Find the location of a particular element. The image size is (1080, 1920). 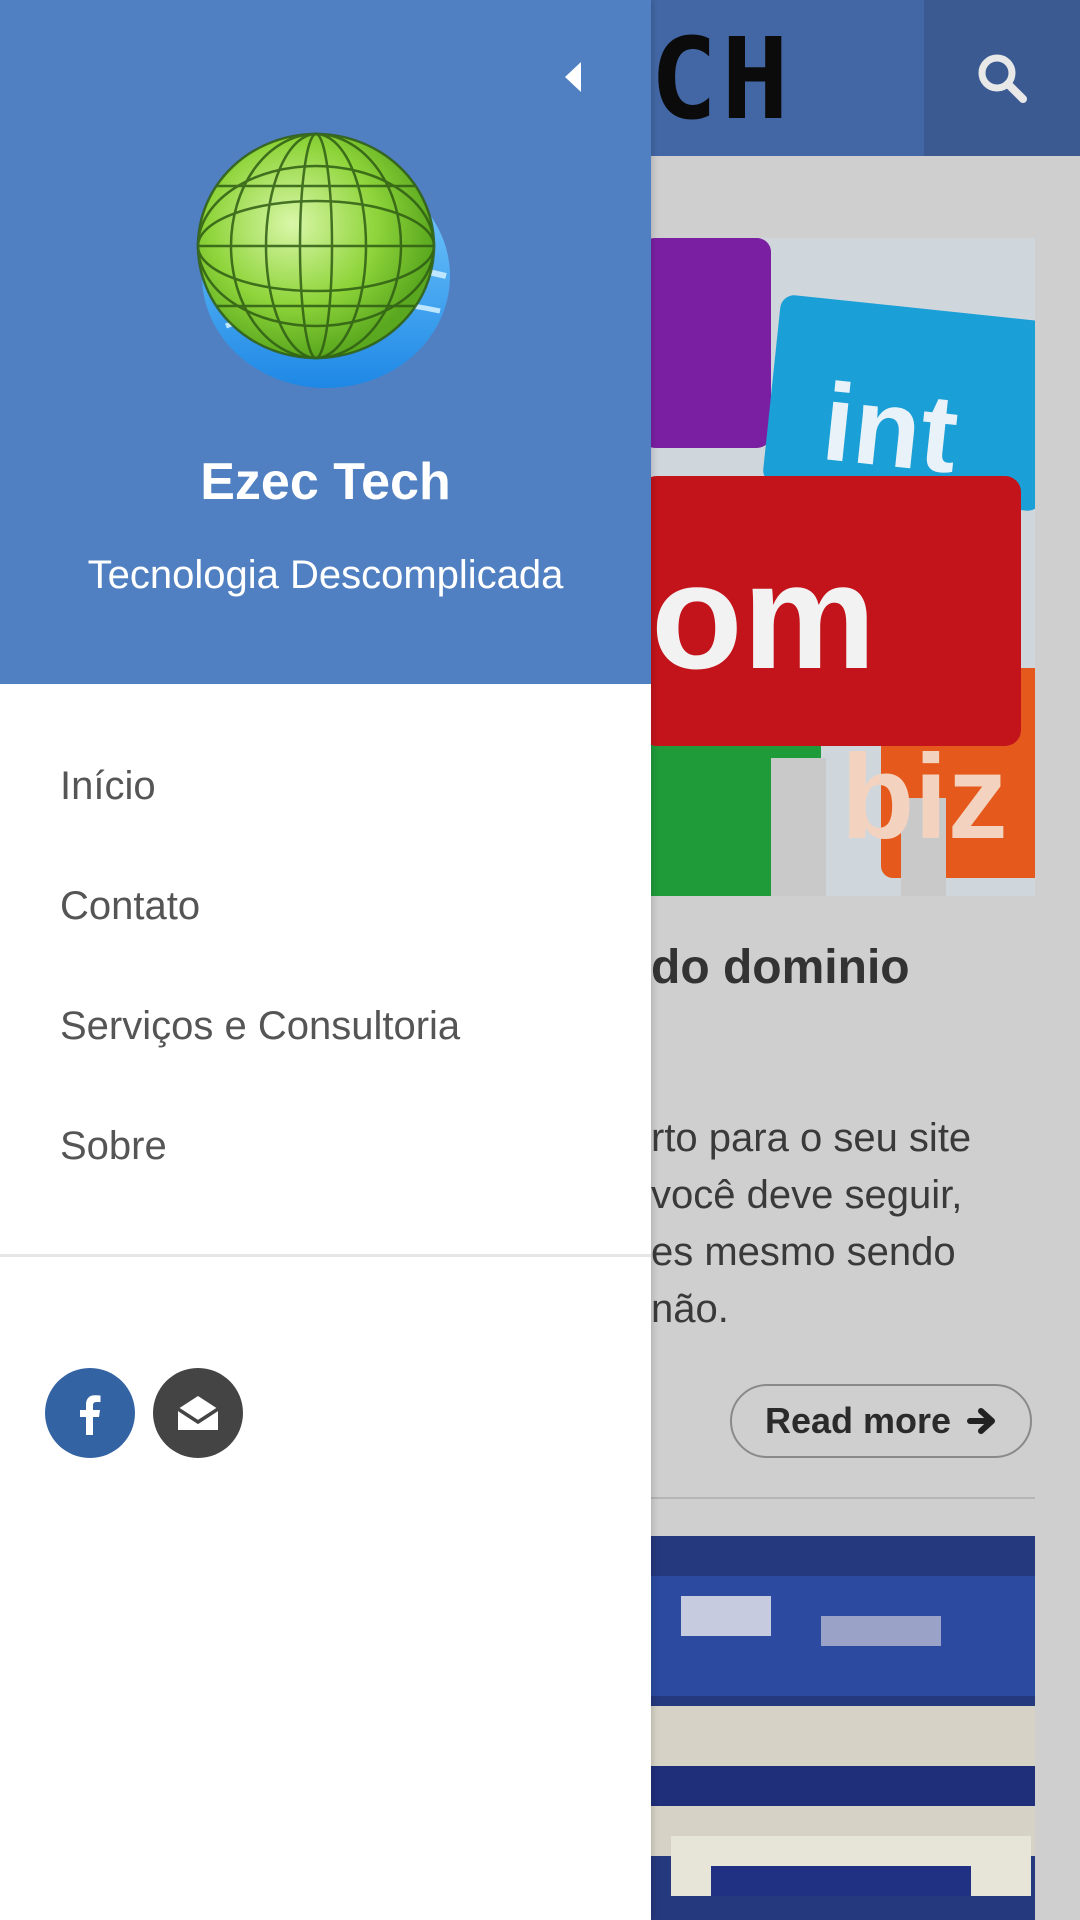

svg-text: om is located at coordinates (763, 616).